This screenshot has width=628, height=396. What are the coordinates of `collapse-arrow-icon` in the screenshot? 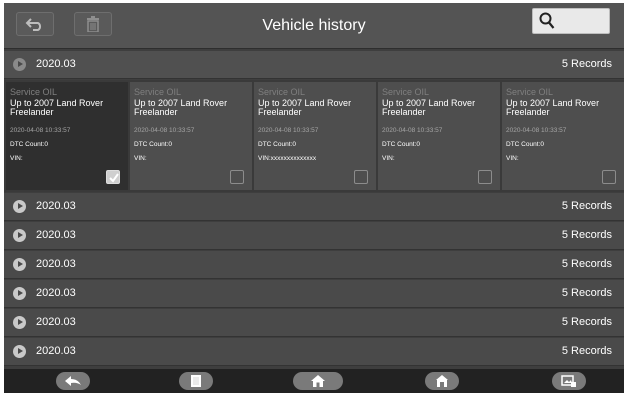 It's located at (19, 64).